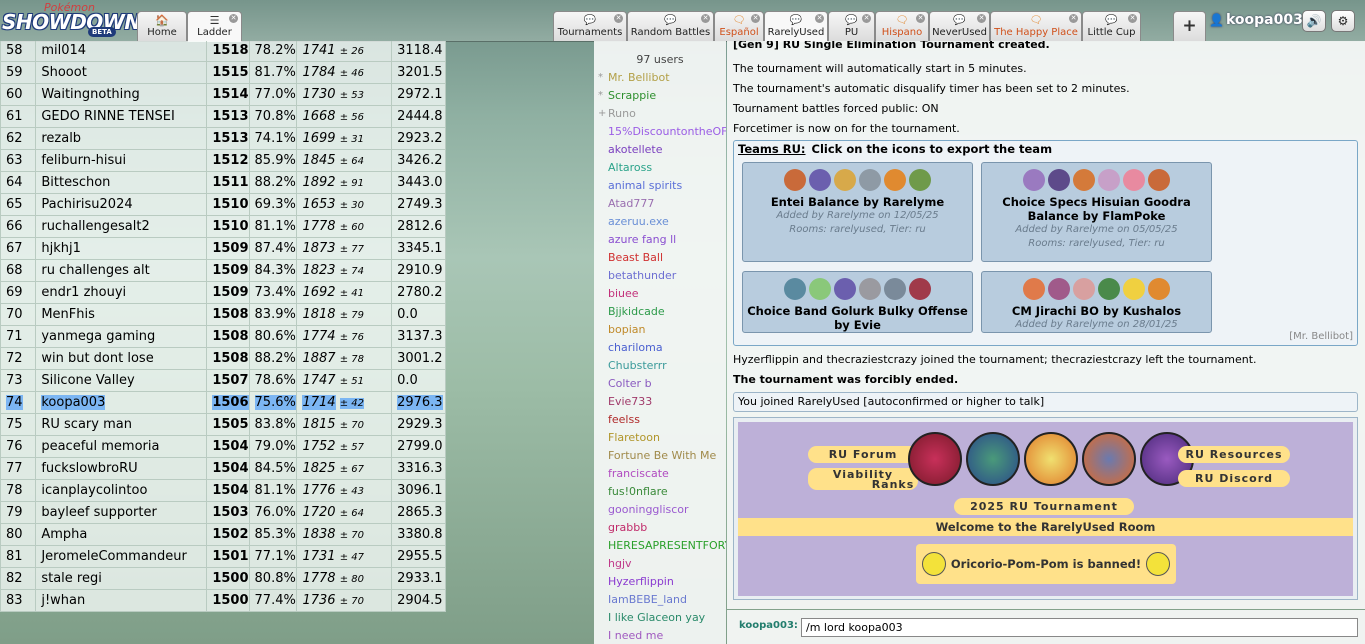 This screenshot has width=1365, height=644. Describe the element at coordinates (1234, 478) in the screenshot. I see `ru-discord-link: RU Discord` at that location.